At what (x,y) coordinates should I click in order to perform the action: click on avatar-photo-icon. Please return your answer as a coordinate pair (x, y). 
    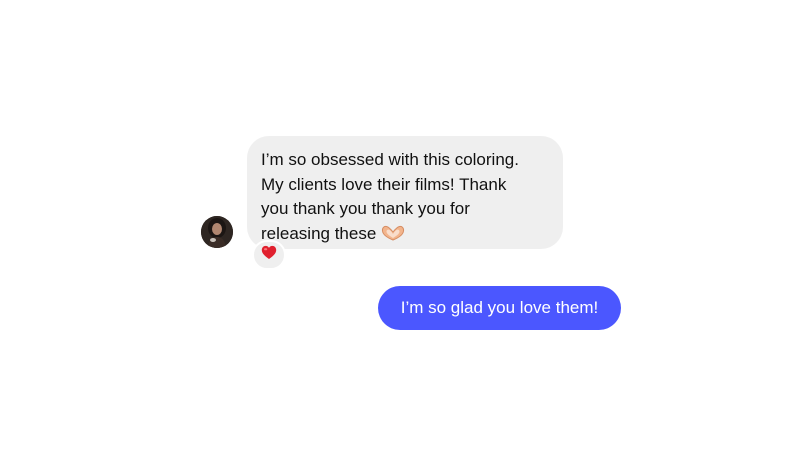
    Looking at the image, I should click on (217, 232).